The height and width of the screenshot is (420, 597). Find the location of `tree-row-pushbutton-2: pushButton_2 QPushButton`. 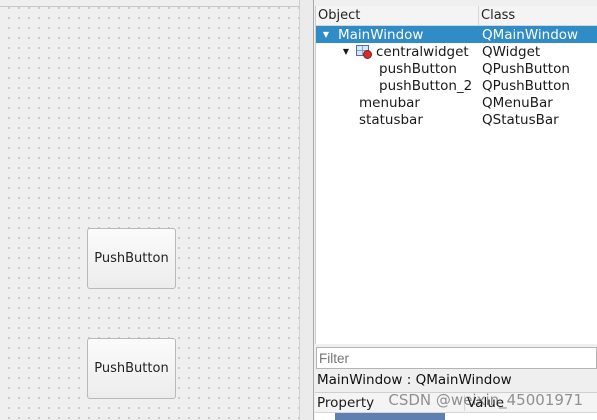

tree-row-pushbutton-2: pushButton_2 QPushButton is located at coordinates (456, 85).